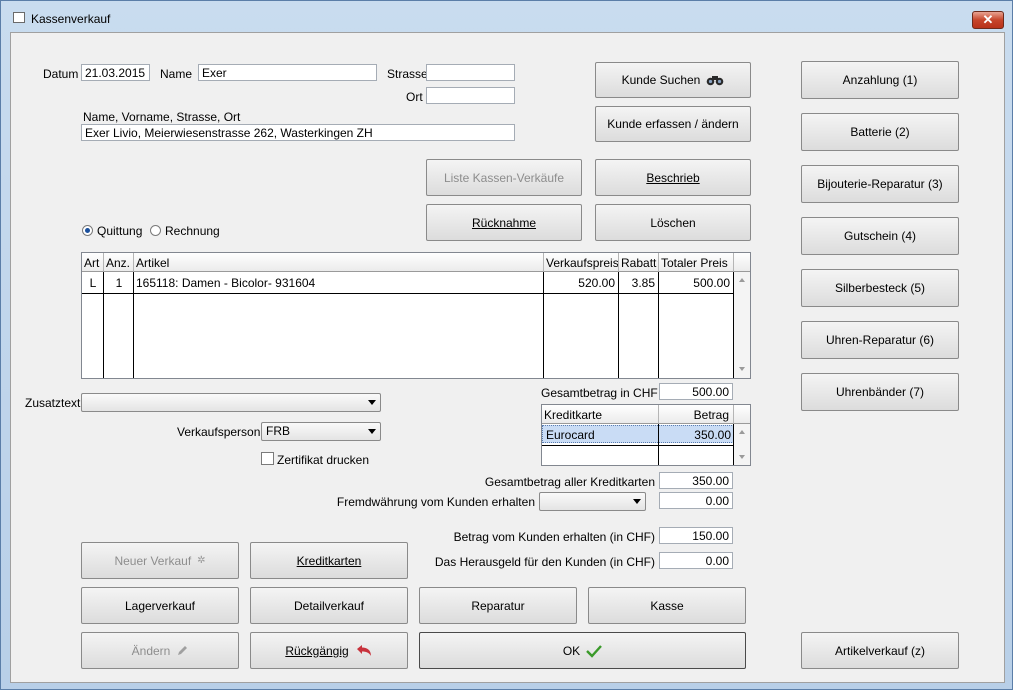  Describe the element at coordinates (569, 482) in the screenshot. I see `kk-gesamt-label: Gesamtbetrag aller Kreditkarten` at that location.